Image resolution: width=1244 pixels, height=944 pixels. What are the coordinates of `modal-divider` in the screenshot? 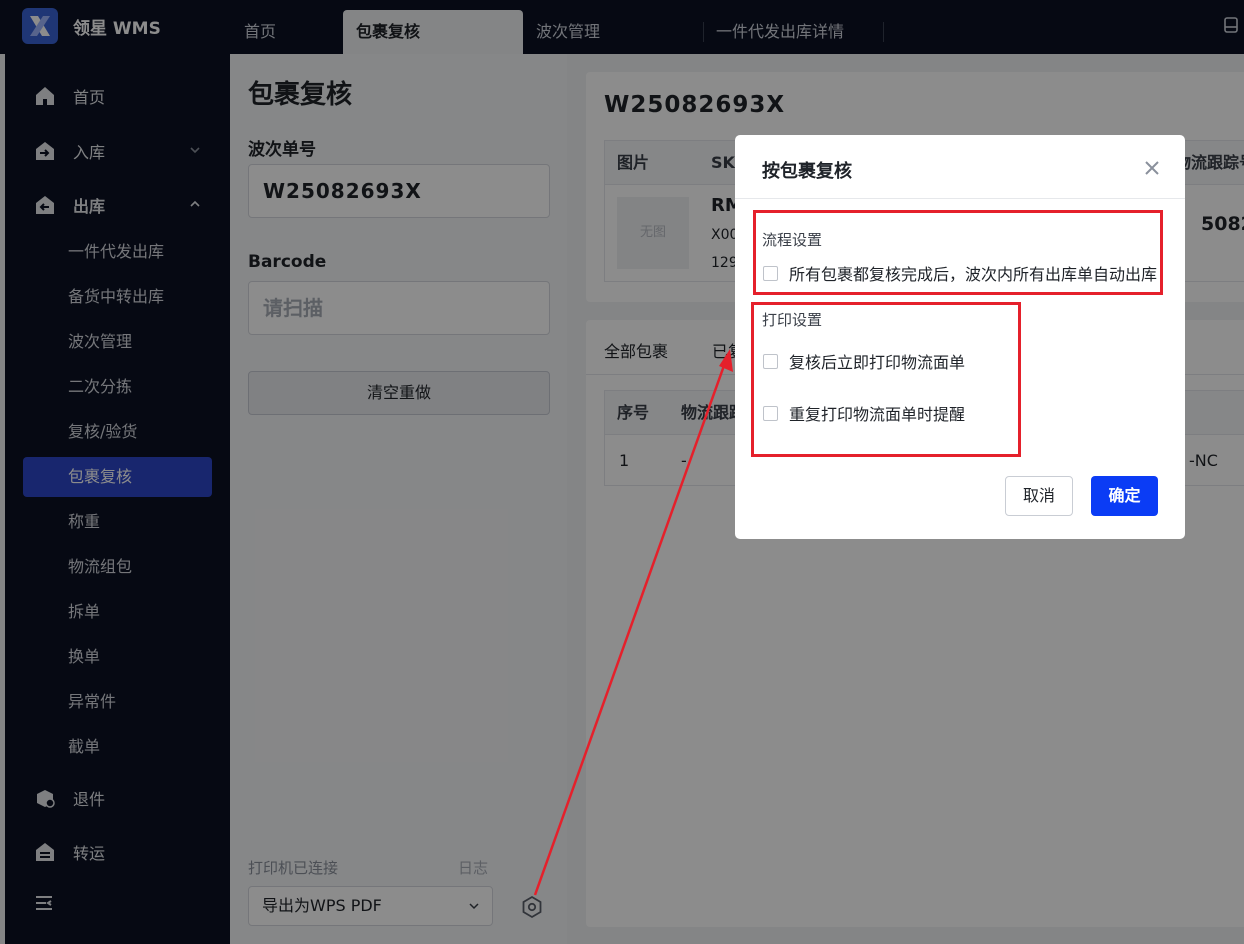 It's located at (960, 198).